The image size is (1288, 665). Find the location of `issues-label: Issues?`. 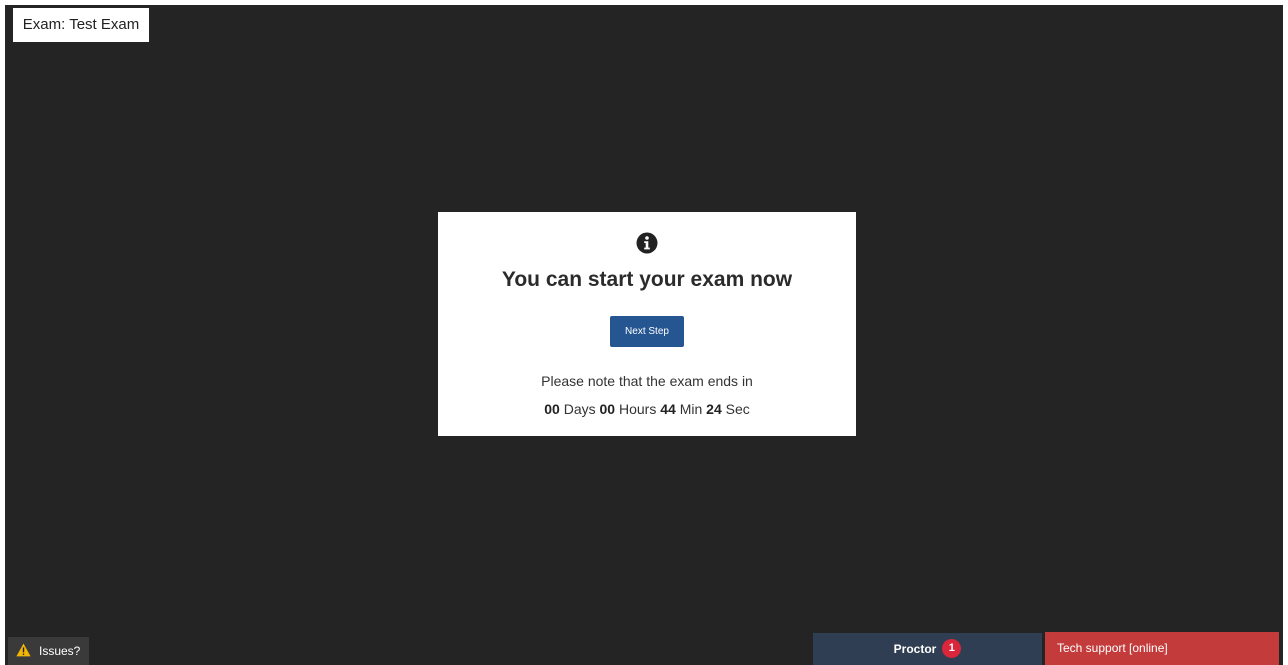

issues-label: Issues? is located at coordinates (60, 651).